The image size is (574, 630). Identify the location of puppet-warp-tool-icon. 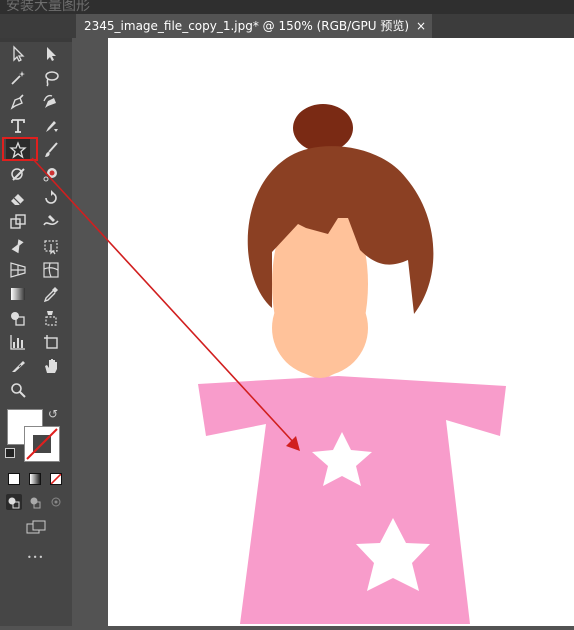
(18, 246).